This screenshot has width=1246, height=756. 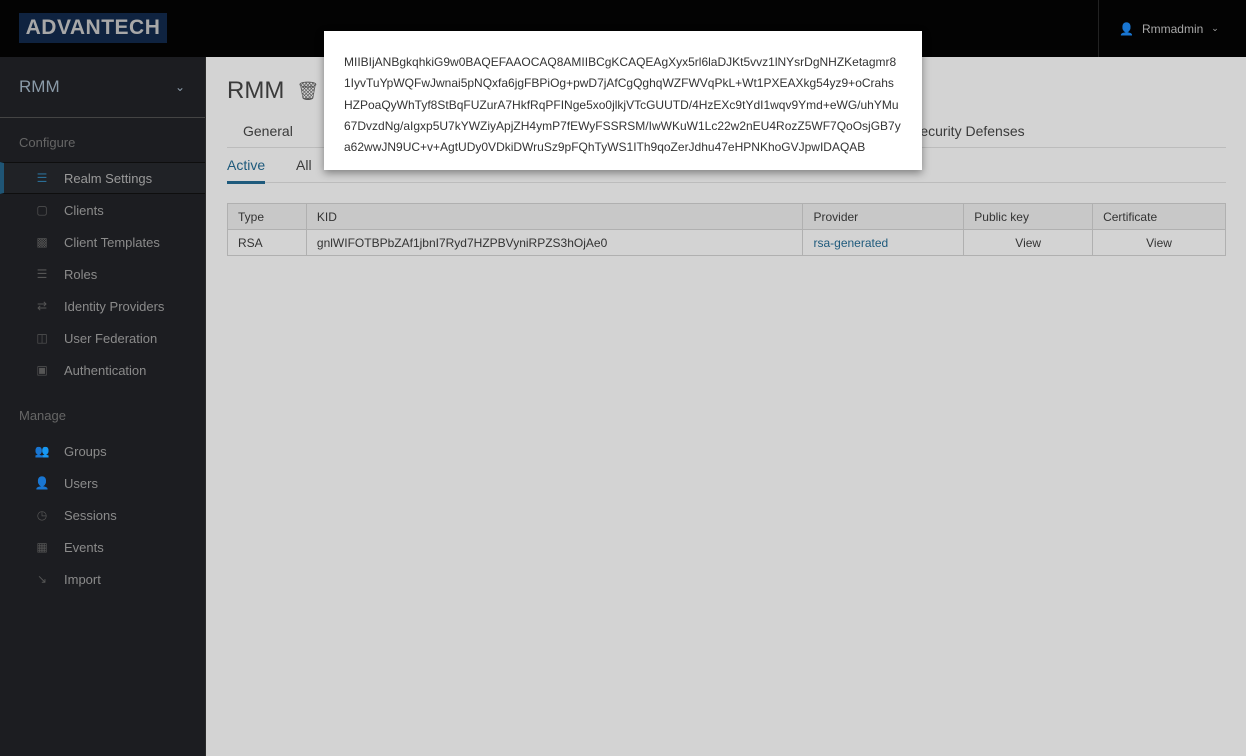 I want to click on cell-type: RSA, so click(x=267, y=242).